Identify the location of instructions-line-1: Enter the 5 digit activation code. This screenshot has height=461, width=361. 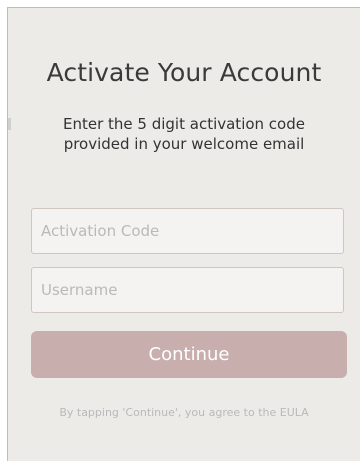
(184, 124).